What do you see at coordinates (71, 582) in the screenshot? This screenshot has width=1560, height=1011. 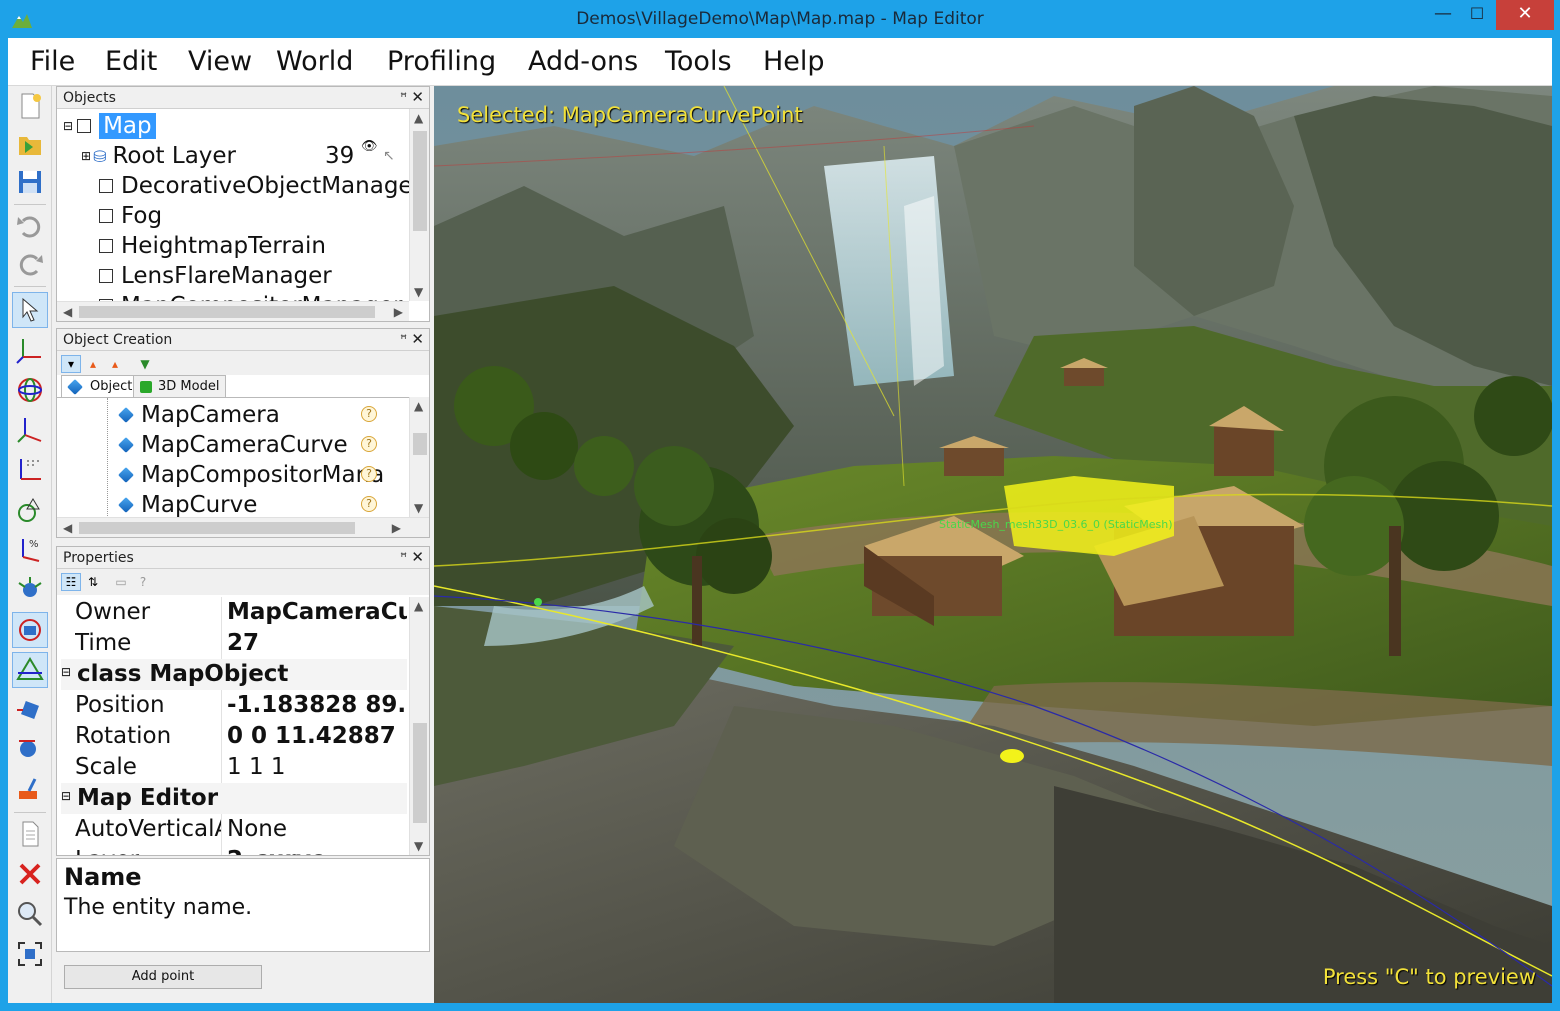 I see `categorized-icon: ☷` at bounding box center [71, 582].